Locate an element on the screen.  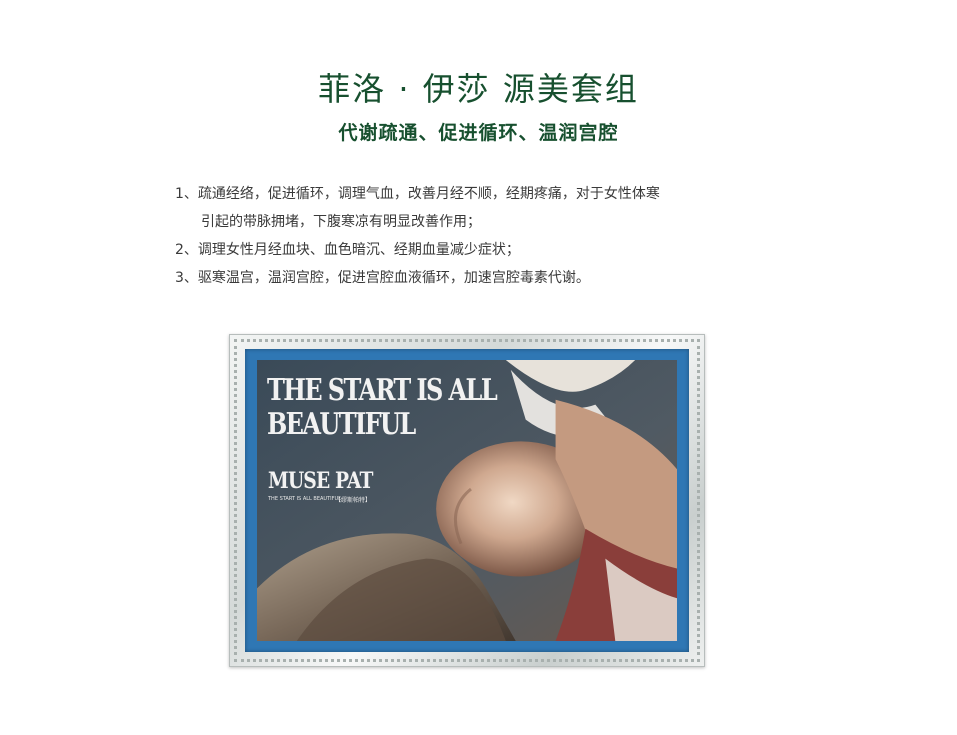
benefit-item-2: 2、调理女性月经血块、血色暗沉、经期血量减少症状； is located at coordinates (347, 250).